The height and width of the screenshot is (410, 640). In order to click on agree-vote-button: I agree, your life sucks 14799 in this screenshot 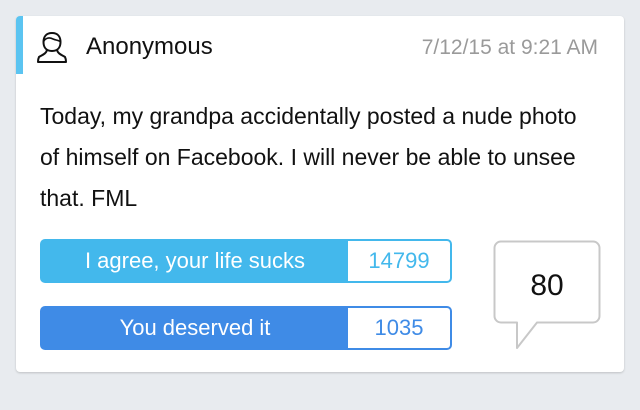, I will do `click(246, 261)`.